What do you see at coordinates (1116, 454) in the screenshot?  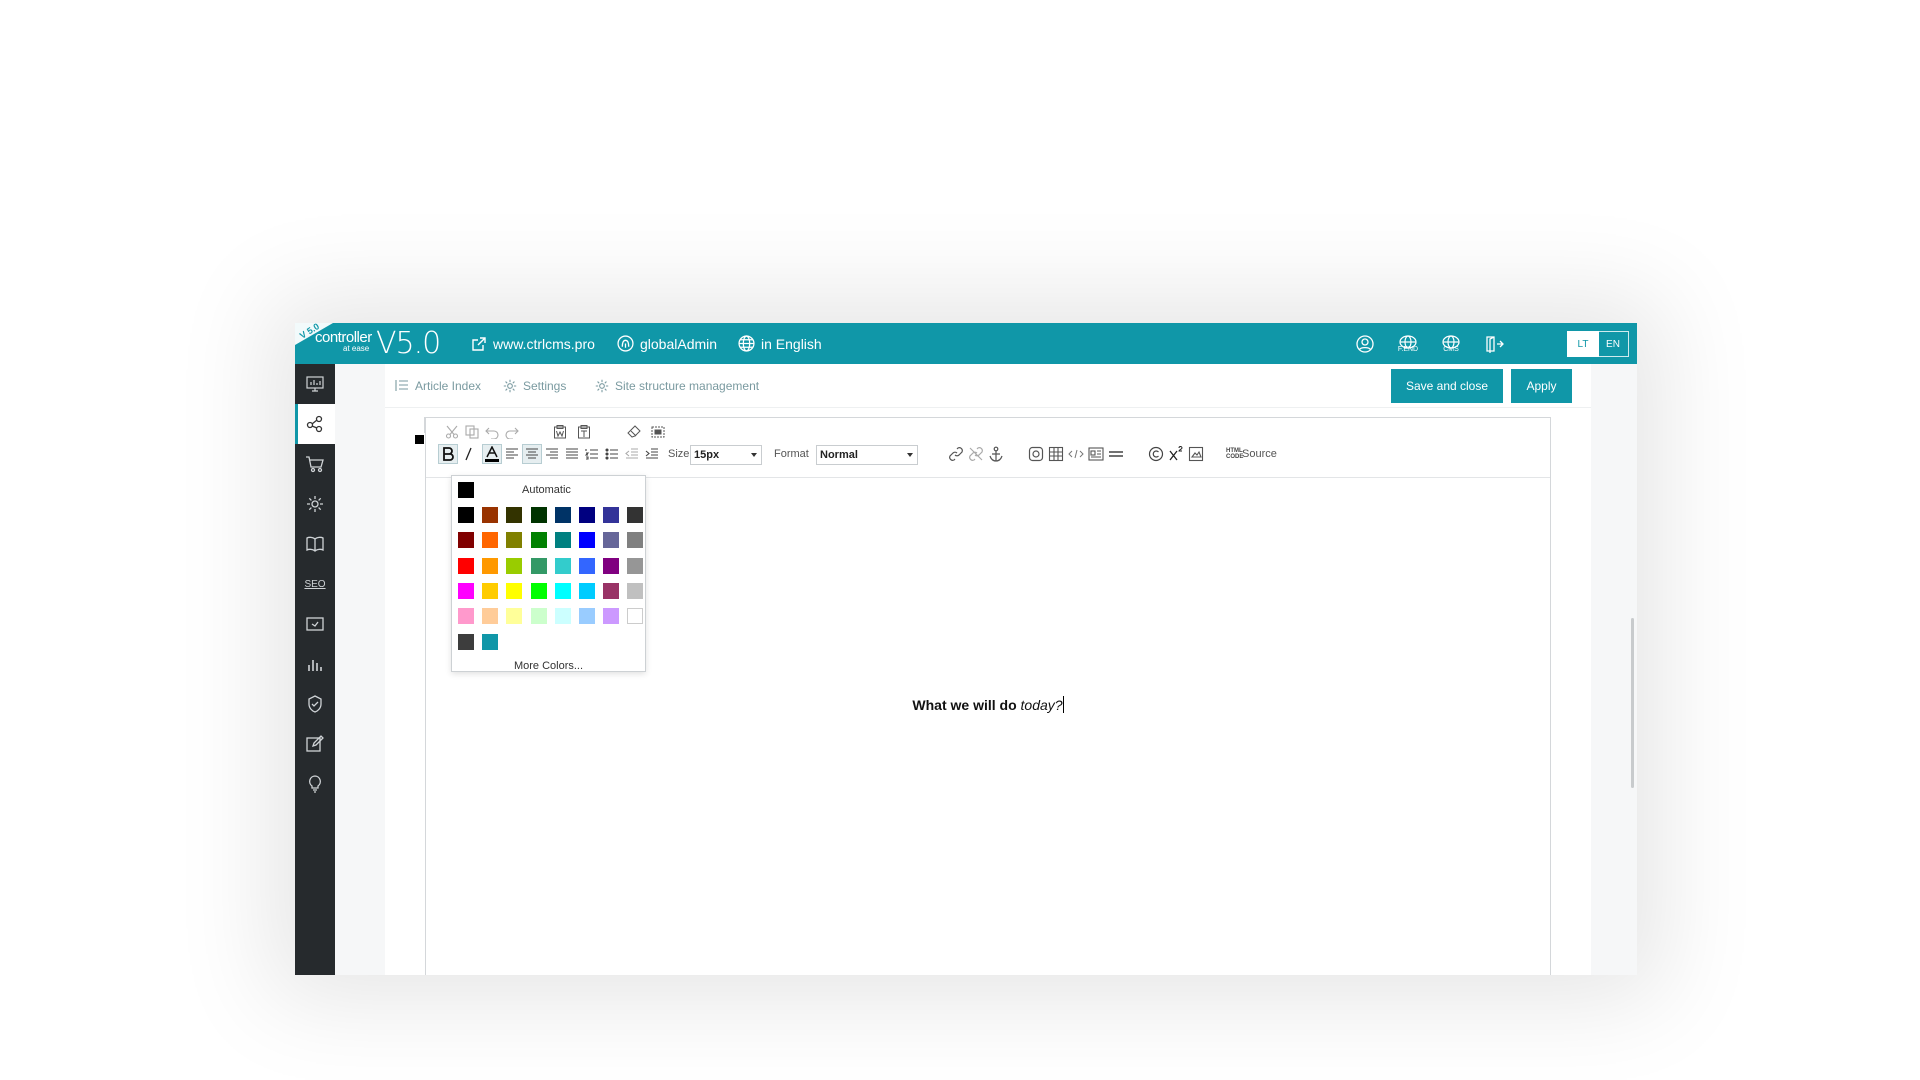 I see `horizontal-rule-button` at bounding box center [1116, 454].